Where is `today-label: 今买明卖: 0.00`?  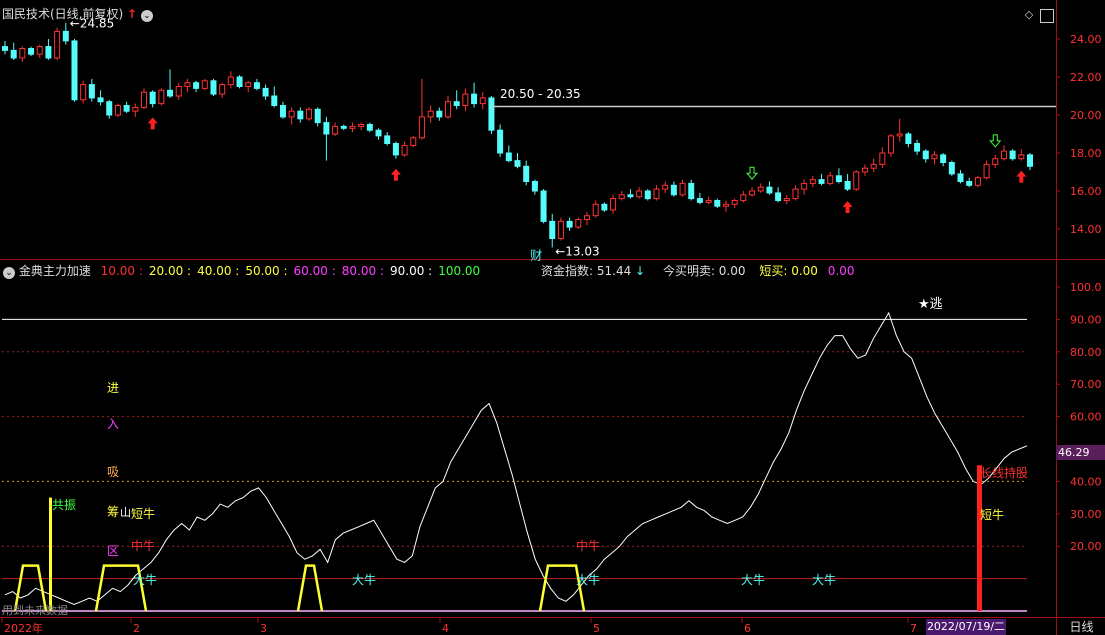
today-label: 今买明卖: 0.00 is located at coordinates (704, 271).